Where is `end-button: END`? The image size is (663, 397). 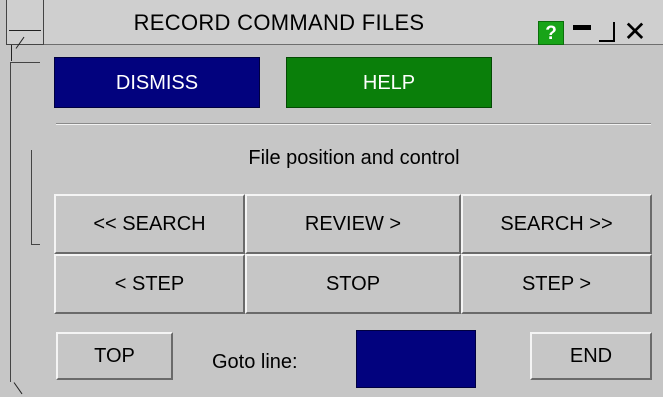 end-button: END is located at coordinates (591, 356).